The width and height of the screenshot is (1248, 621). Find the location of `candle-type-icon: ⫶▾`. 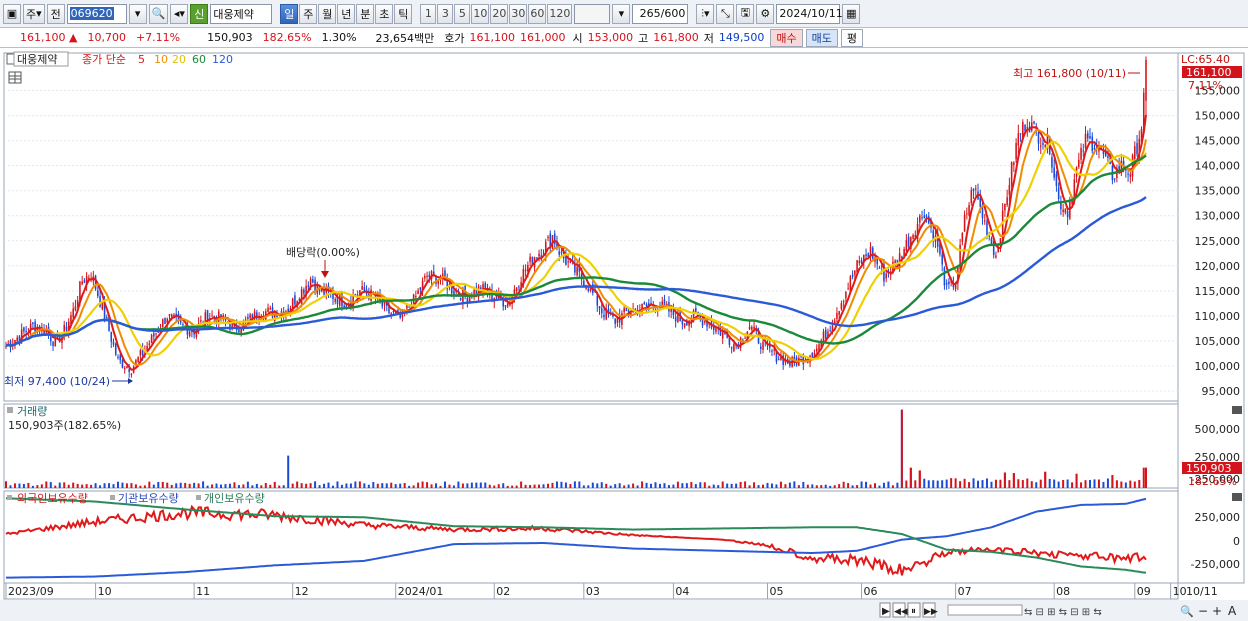

candle-type-icon: ⫶▾ is located at coordinates (705, 13).